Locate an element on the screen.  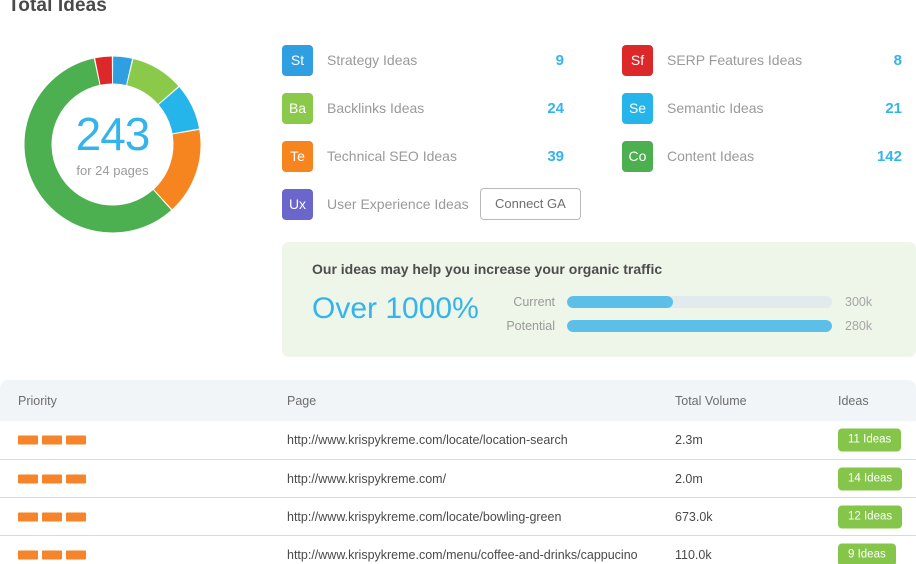
legend-row: Sf SERP Features Ideas 8 is located at coordinates (767, 60).